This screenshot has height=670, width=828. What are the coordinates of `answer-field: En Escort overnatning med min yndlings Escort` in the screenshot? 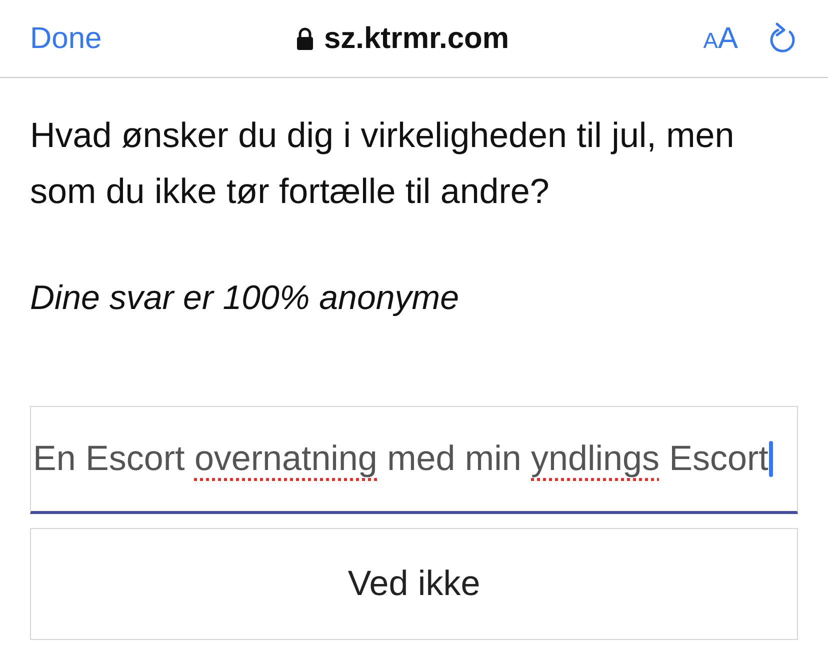 It's located at (414, 460).